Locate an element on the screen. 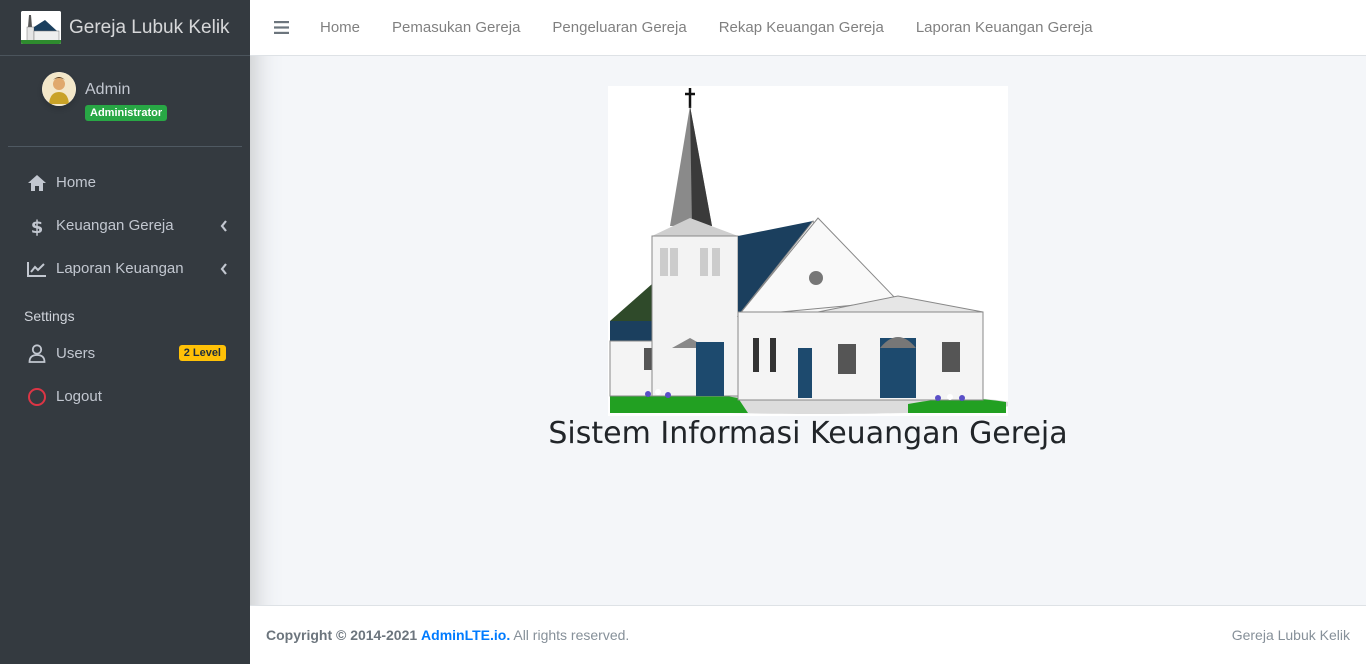 The image size is (1366, 664). settings-nav: Users 2 Level Logout is located at coordinates (125, 375).